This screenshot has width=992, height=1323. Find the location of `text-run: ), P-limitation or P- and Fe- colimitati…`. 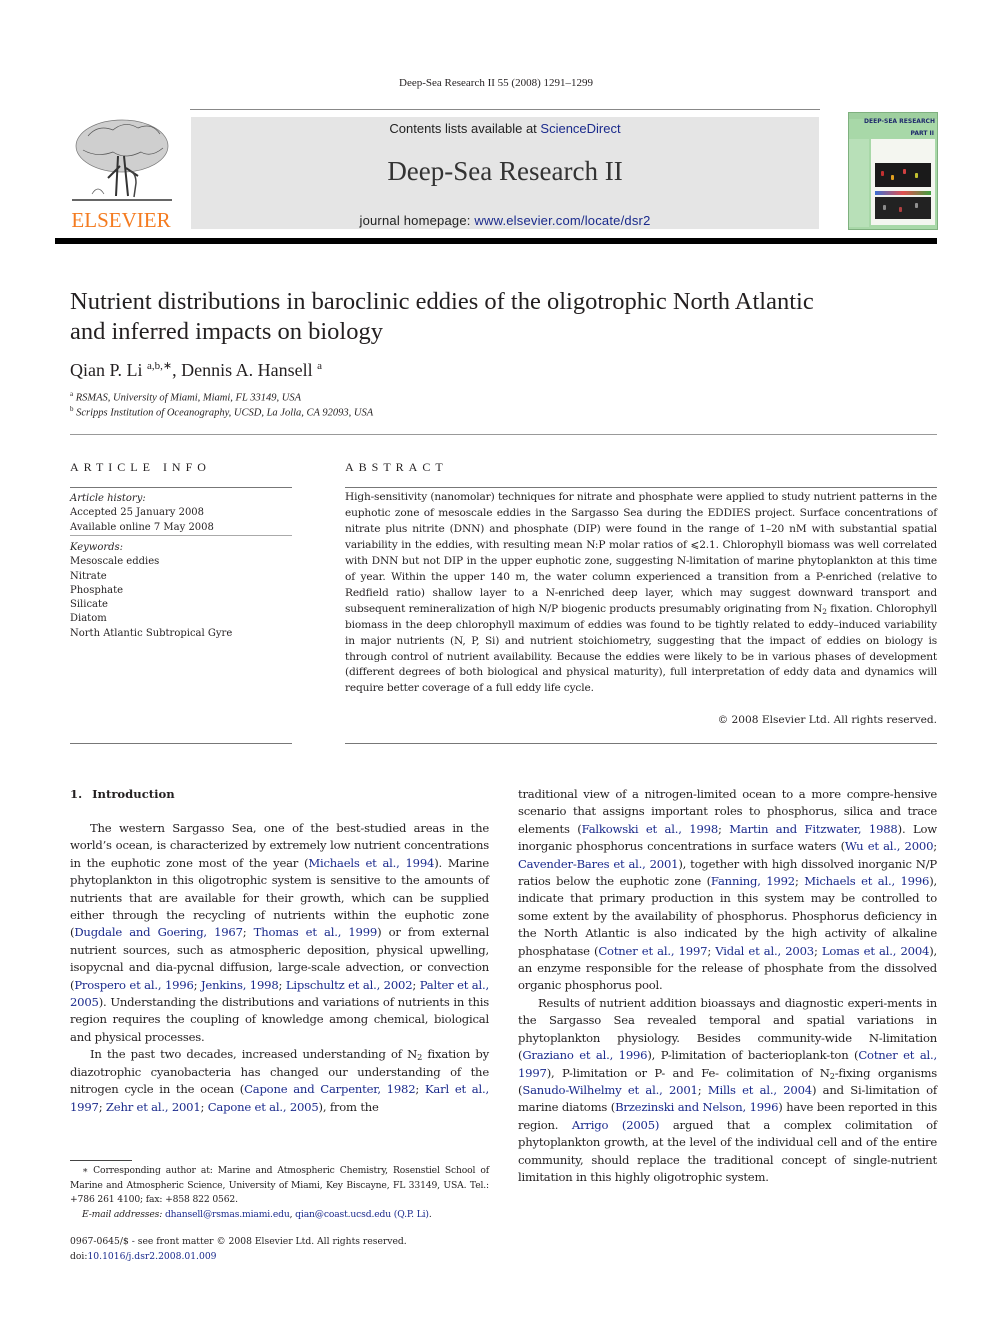

text-run: ), P-limitation or P- and Fe- colimitati… is located at coordinates (688, 1072).